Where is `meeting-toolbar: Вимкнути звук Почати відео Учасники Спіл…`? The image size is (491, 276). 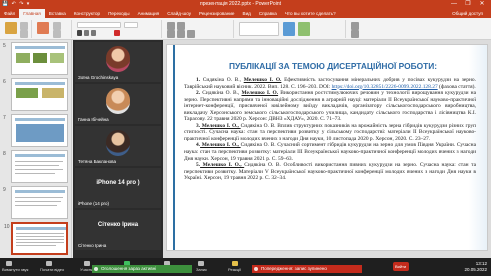
meeting-toolbar: Вимкнути звук Почати відео Учасники Спіл… is located at coordinates (245, 267).